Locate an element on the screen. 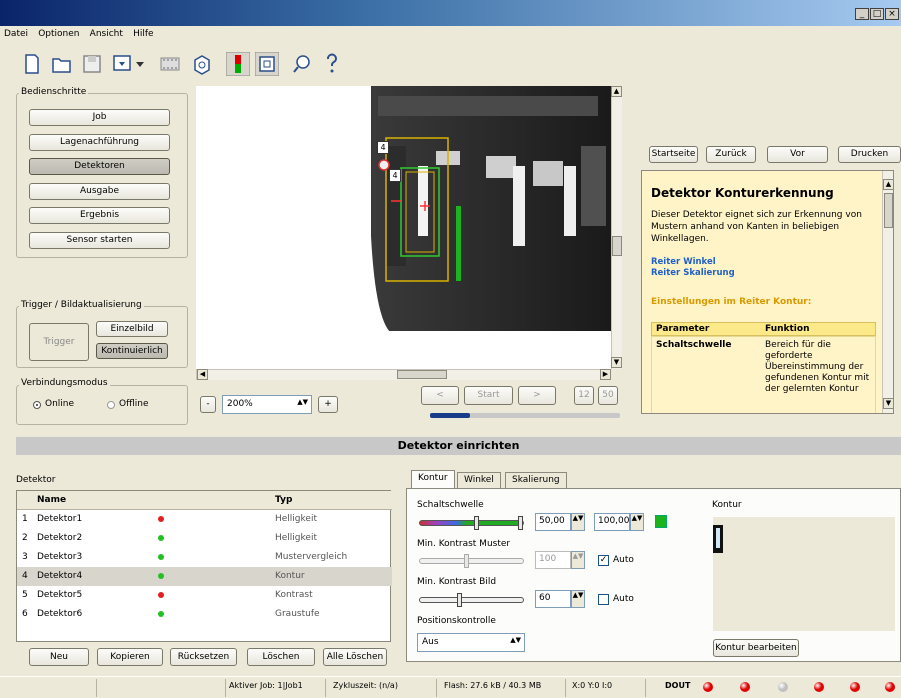 This screenshot has width=901, height=698. save-icon is located at coordinates (92, 64).